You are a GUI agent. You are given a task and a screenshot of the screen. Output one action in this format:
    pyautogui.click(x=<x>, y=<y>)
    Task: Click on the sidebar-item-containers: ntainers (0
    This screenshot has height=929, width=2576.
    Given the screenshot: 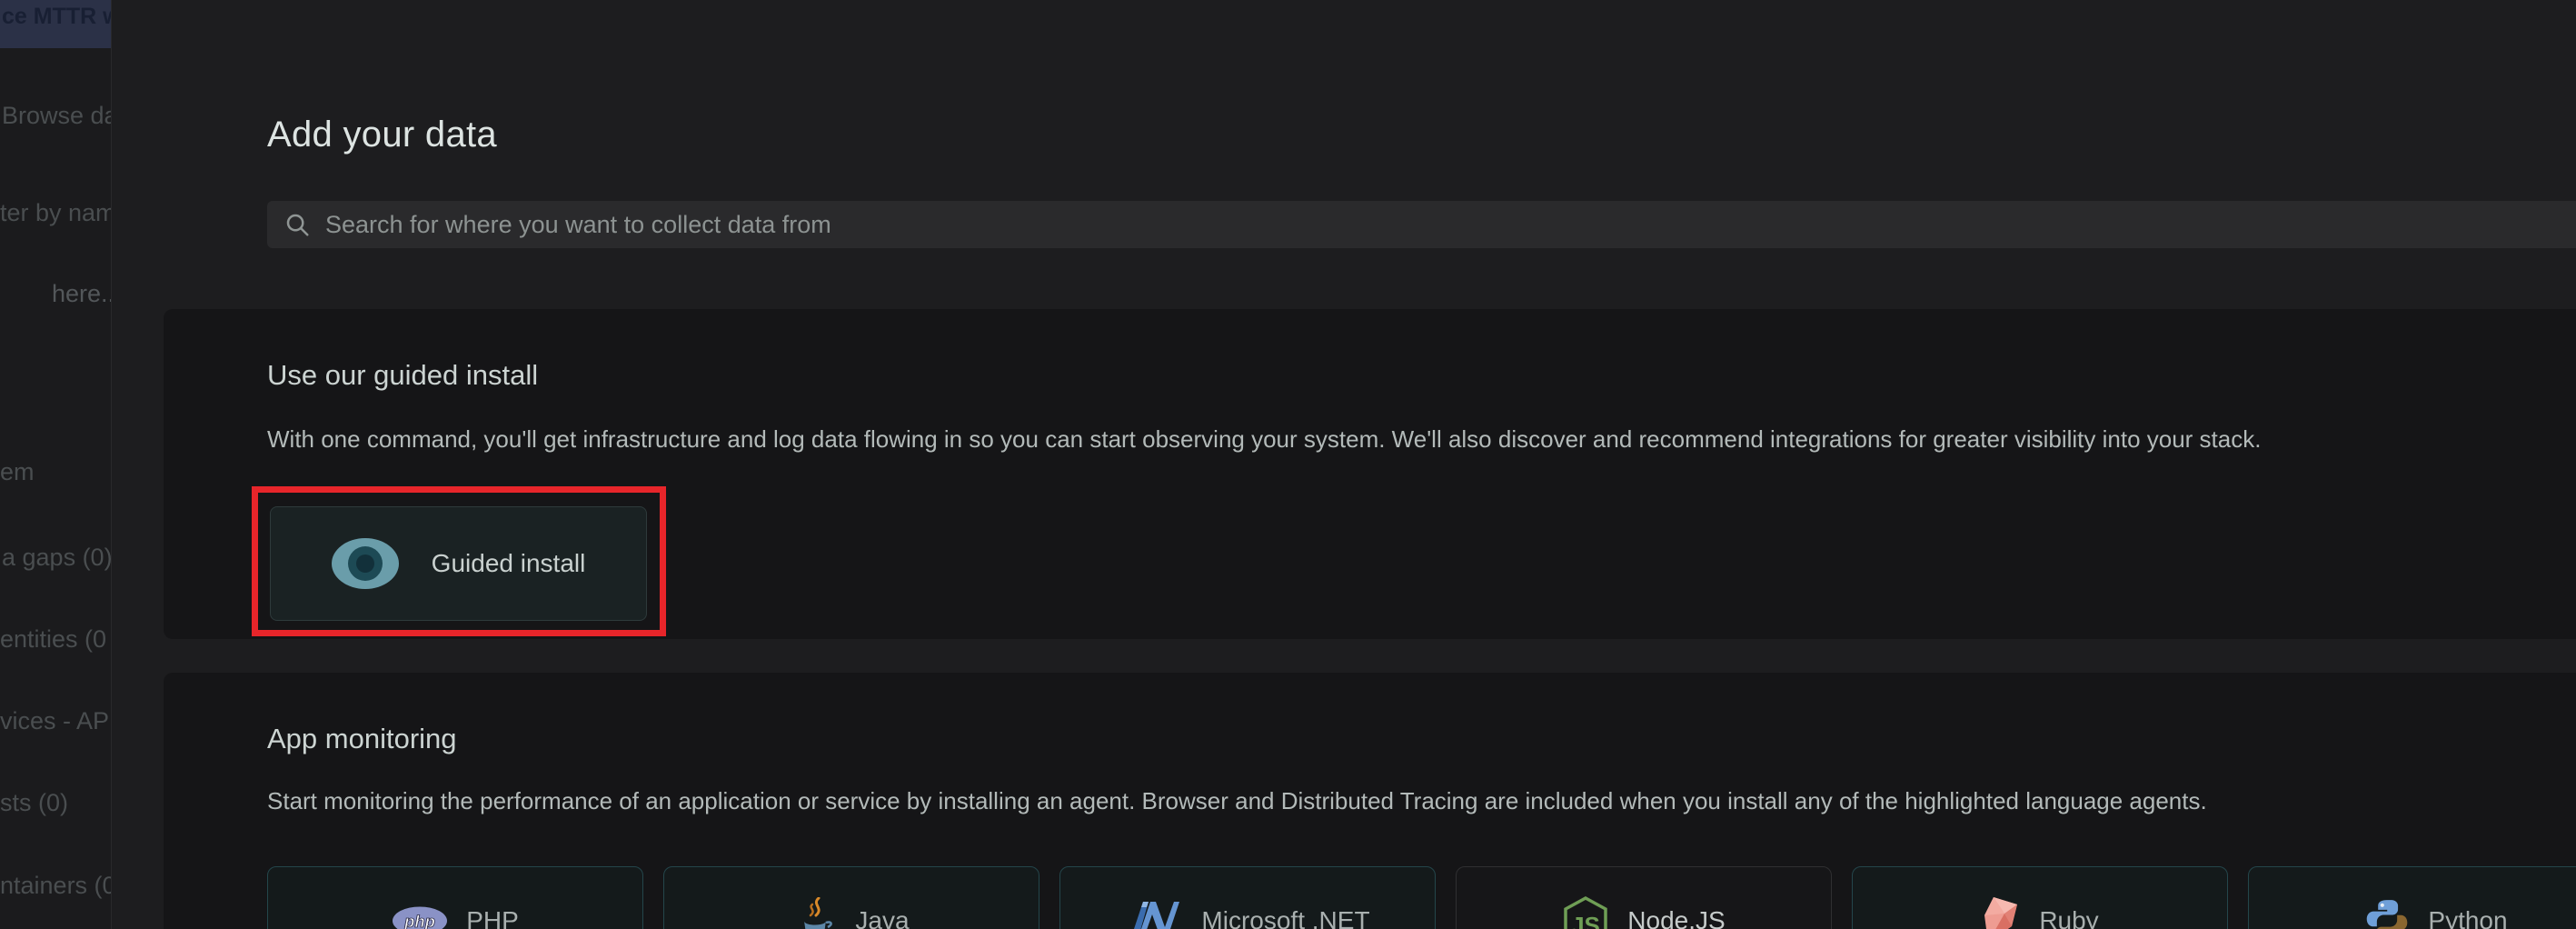 What is the action you would take?
    pyautogui.click(x=56, y=886)
    